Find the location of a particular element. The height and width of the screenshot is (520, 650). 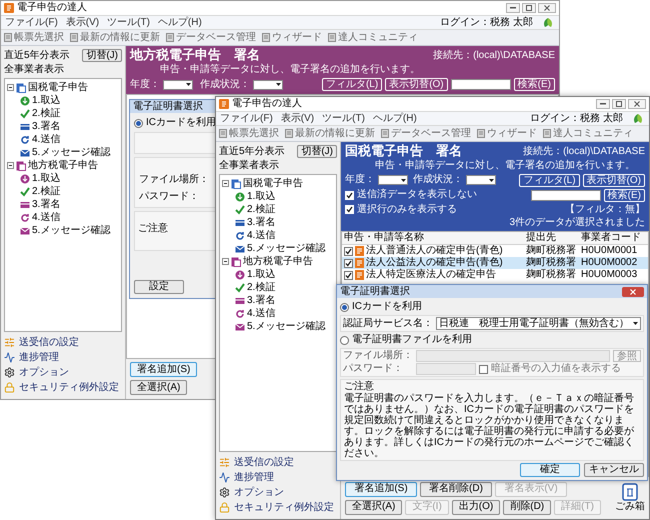

cancel-button: キャンセル is located at coordinates (614, 470).